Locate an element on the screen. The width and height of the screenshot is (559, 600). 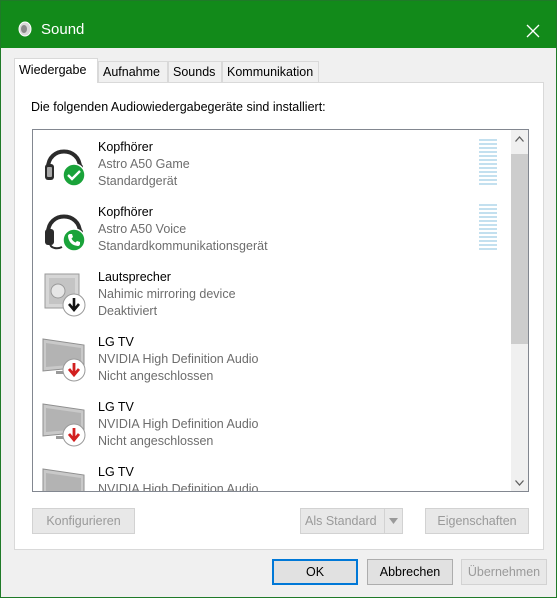
communication-phone-badge is located at coordinates (74, 240).